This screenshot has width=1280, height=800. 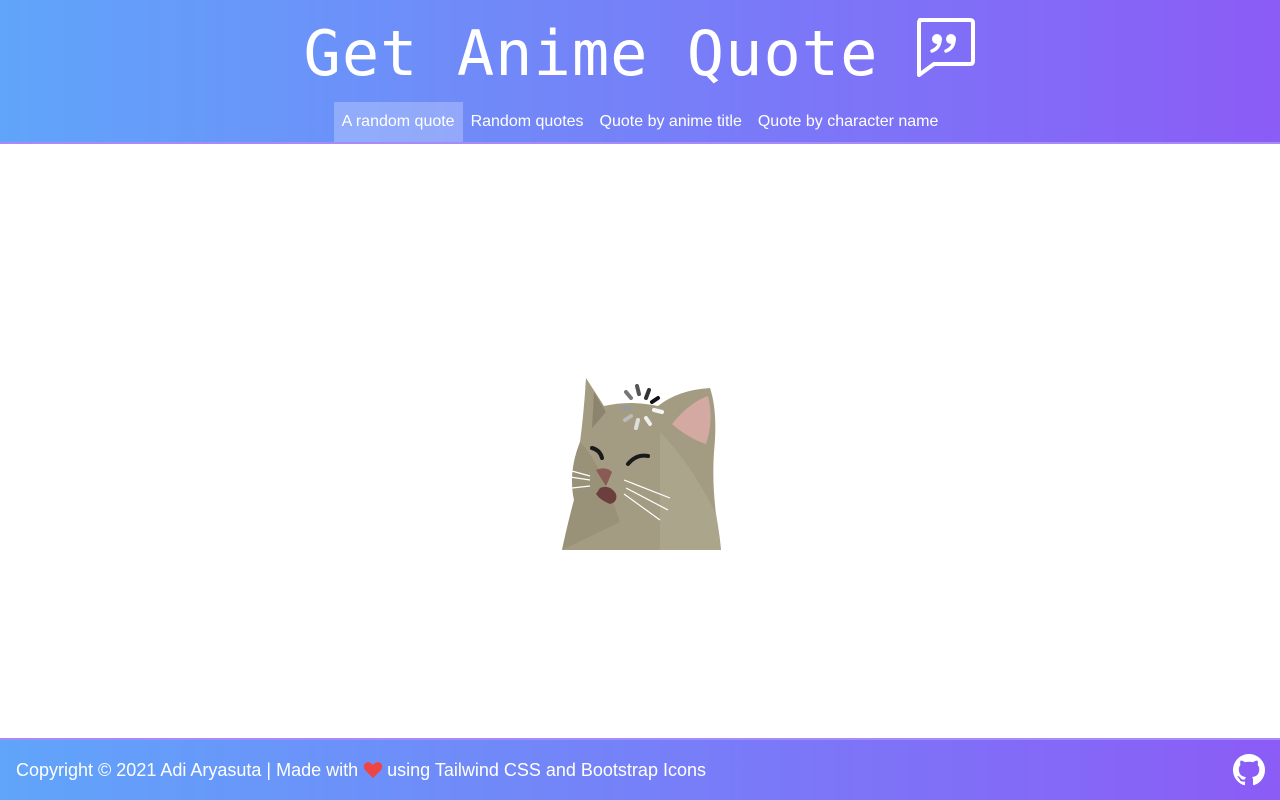 I want to click on nav-random-quotes: Random quotes, so click(x=527, y=122).